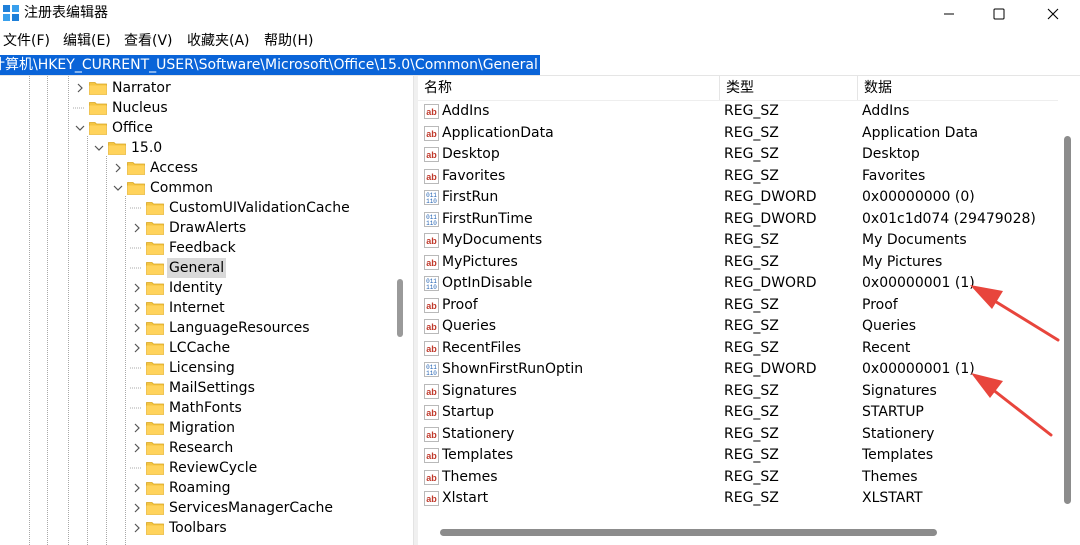 The width and height of the screenshot is (1080, 545). What do you see at coordinates (193, 388) in the screenshot?
I see `tree-item-mailsettings: MailSettings` at bounding box center [193, 388].